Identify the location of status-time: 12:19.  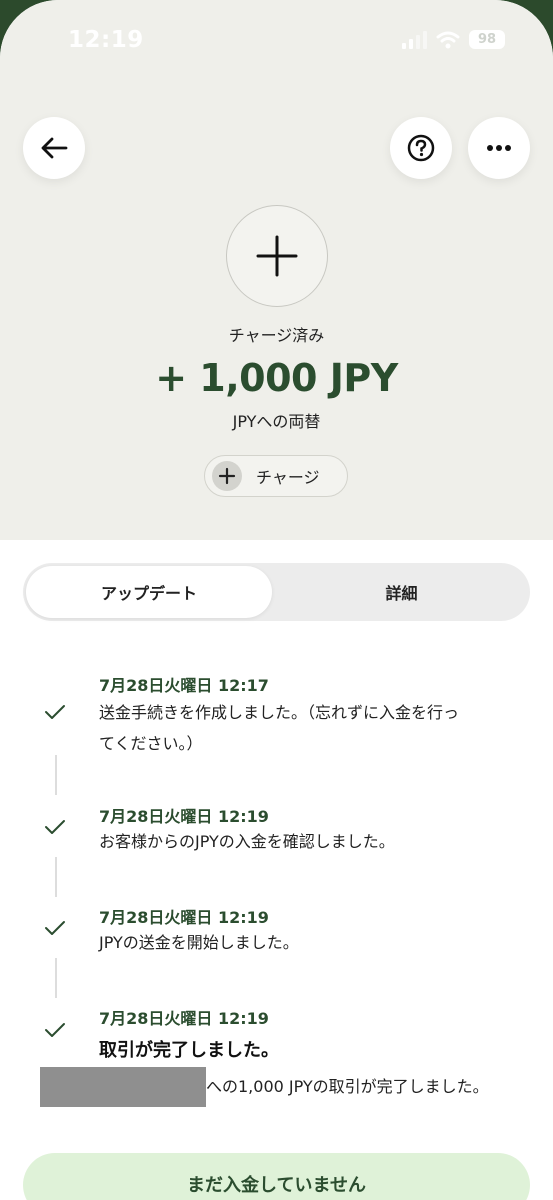
(106, 40).